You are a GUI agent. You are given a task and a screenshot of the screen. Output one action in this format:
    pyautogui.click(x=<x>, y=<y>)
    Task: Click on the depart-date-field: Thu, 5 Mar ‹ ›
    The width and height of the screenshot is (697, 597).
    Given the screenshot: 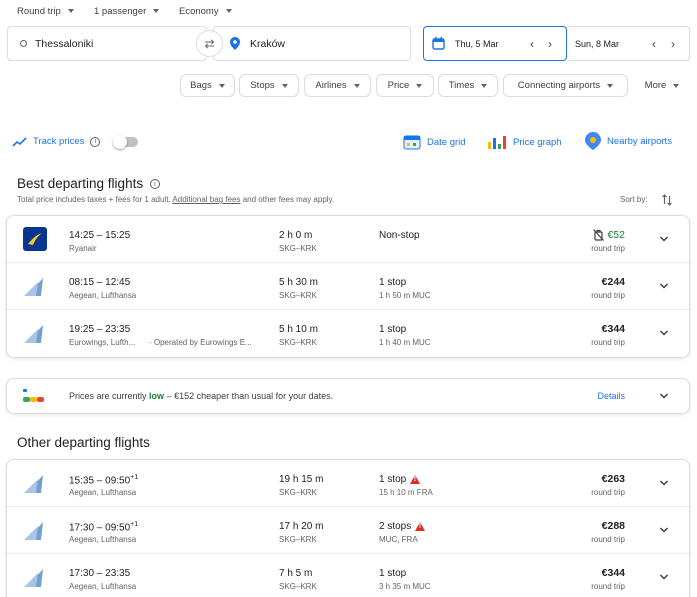 What is the action you would take?
    pyautogui.click(x=495, y=43)
    